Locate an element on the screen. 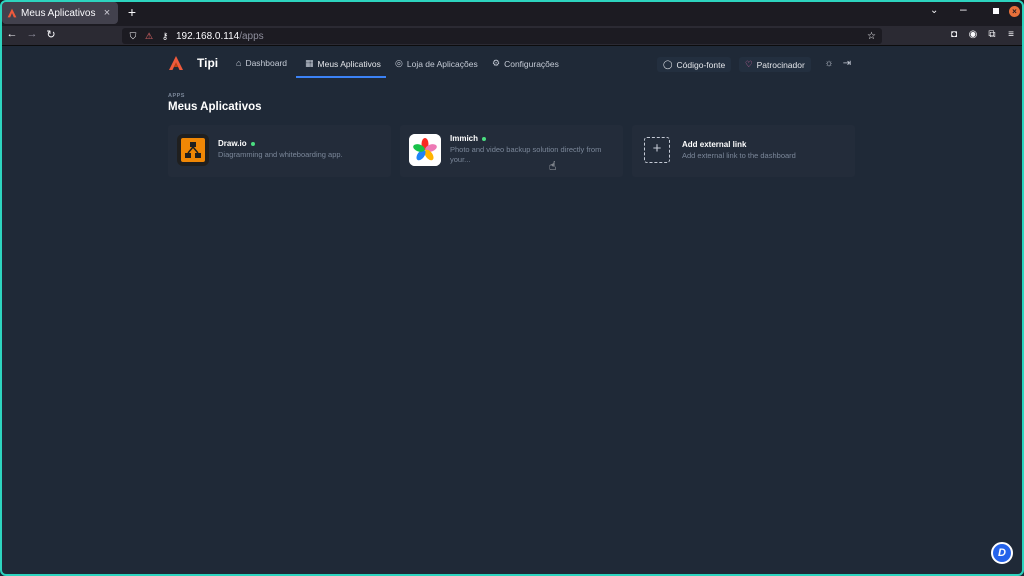  account-icon: ◉ is located at coordinates (973, 34).